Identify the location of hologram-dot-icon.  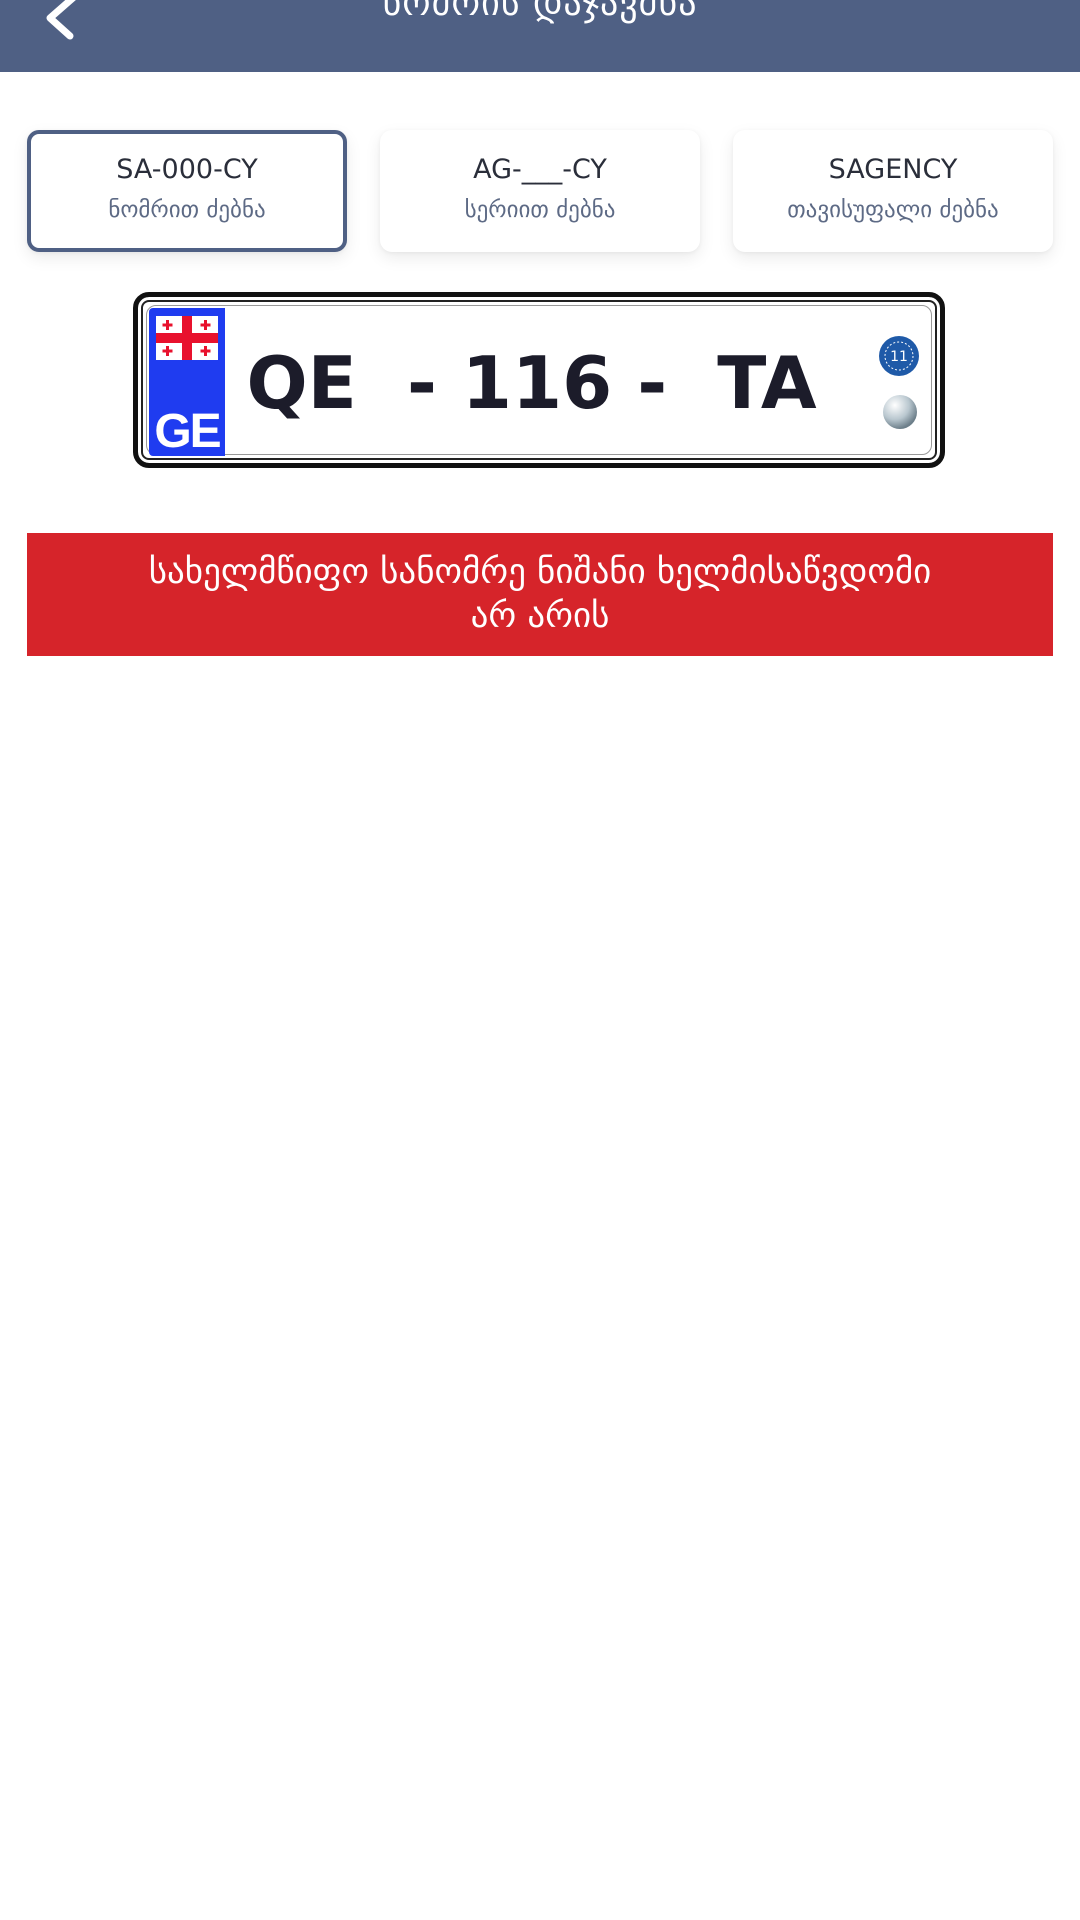
(900, 412).